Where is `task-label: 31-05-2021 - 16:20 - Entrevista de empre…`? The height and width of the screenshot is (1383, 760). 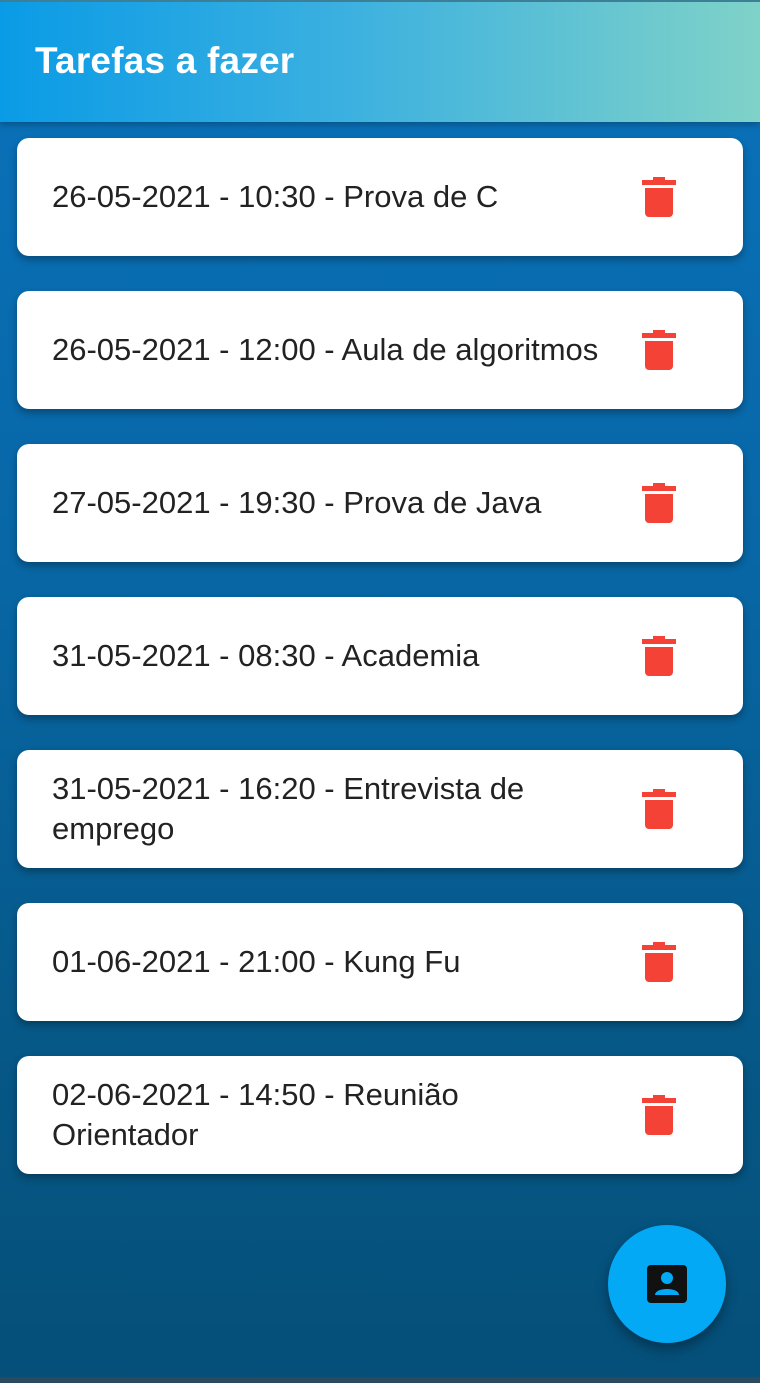
task-label: 31-05-2021 - 16:20 - Entrevista de empre… is located at coordinates (288, 808).